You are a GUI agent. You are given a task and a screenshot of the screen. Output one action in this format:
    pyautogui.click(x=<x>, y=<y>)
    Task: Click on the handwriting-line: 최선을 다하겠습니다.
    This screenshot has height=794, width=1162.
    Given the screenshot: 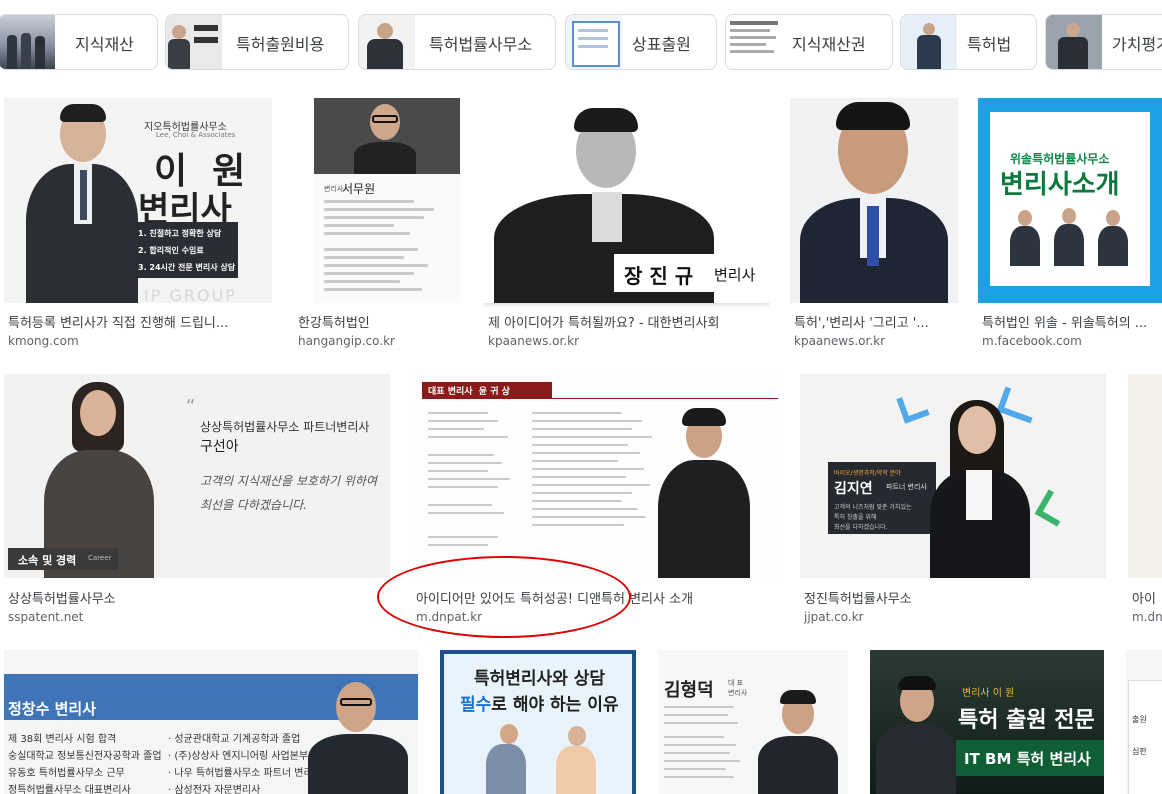 What is the action you would take?
    pyautogui.click(x=253, y=505)
    